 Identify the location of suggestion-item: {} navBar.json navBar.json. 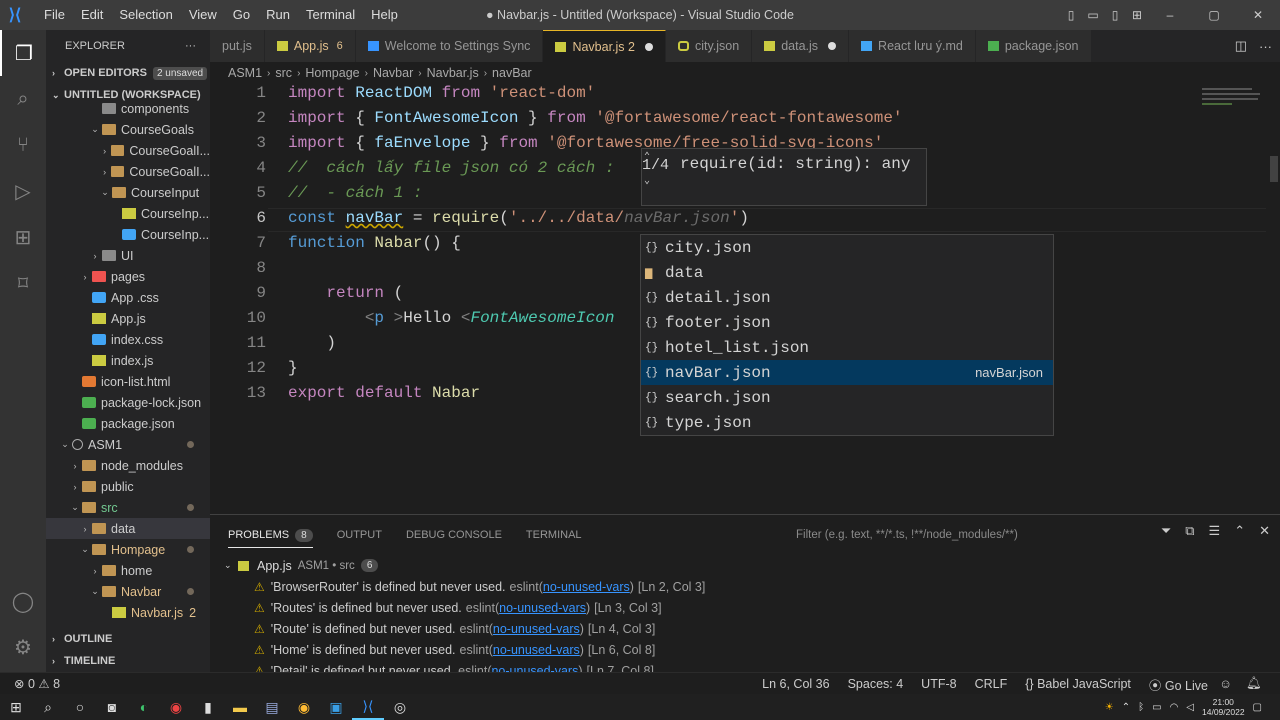
(847, 372).